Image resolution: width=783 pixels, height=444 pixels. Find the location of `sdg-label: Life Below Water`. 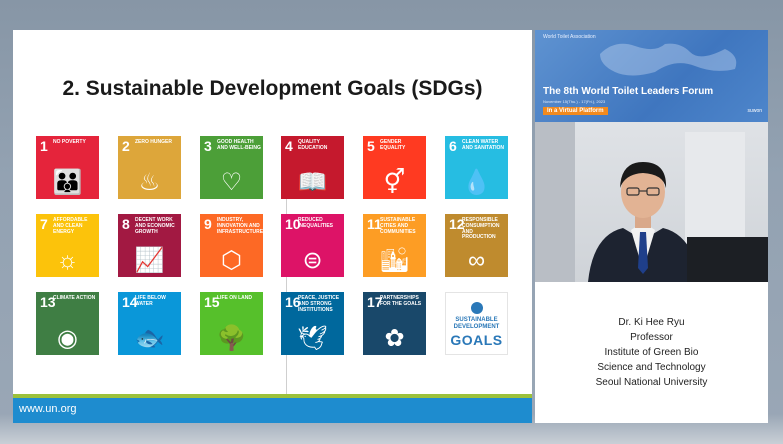

sdg-label: Life Below Water is located at coordinates (150, 301).